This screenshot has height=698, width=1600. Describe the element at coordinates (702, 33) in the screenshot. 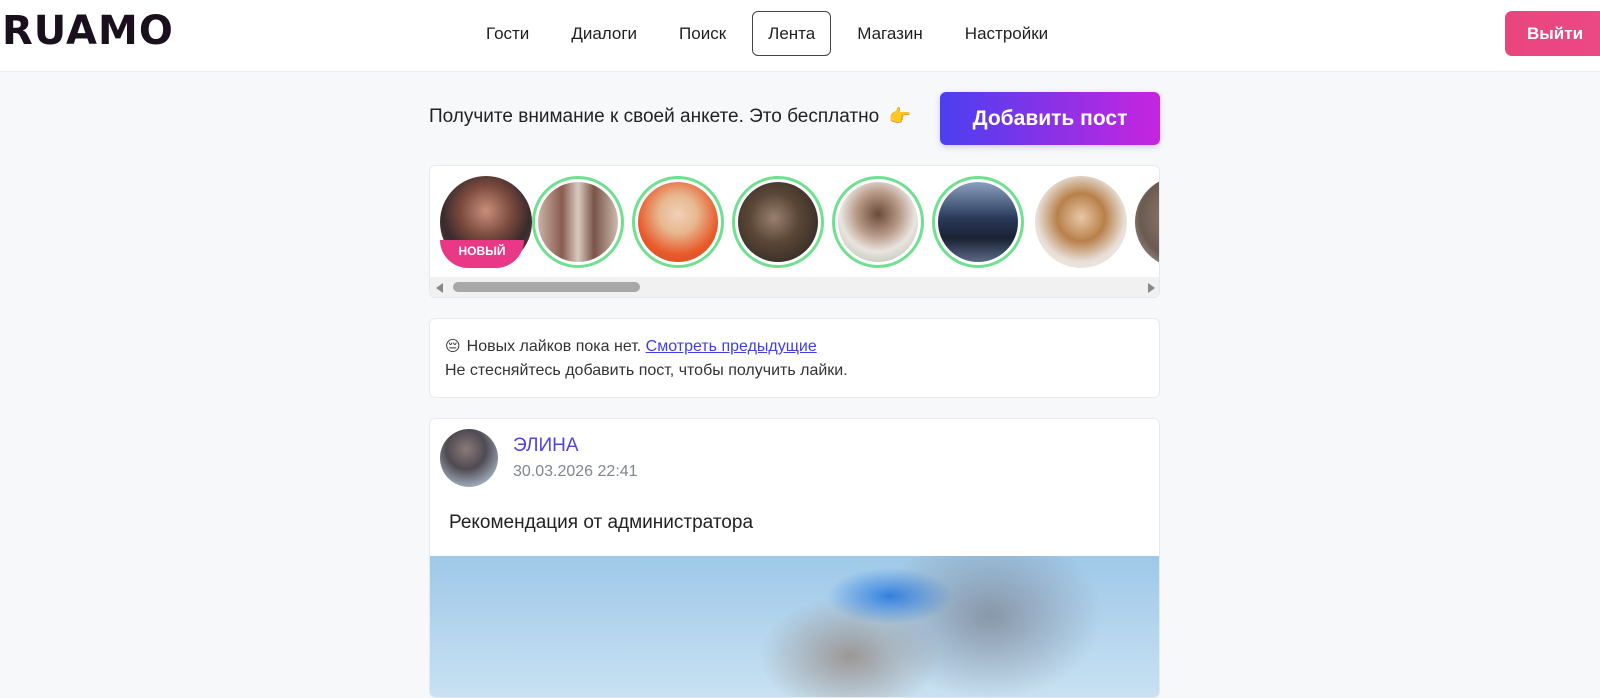

I see `nav-search: Поиск` at that location.